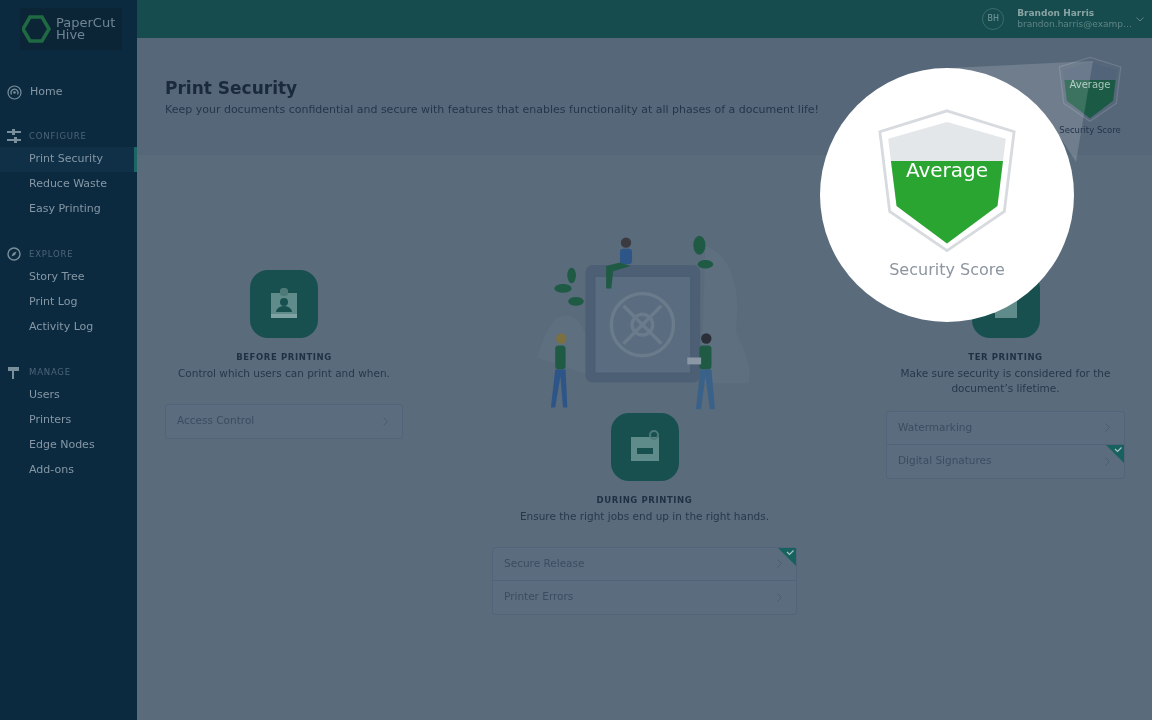 The height and width of the screenshot is (720, 1152). What do you see at coordinates (46, 92) in the screenshot?
I see `nav-label: Home` at bounding box center [46, 92].